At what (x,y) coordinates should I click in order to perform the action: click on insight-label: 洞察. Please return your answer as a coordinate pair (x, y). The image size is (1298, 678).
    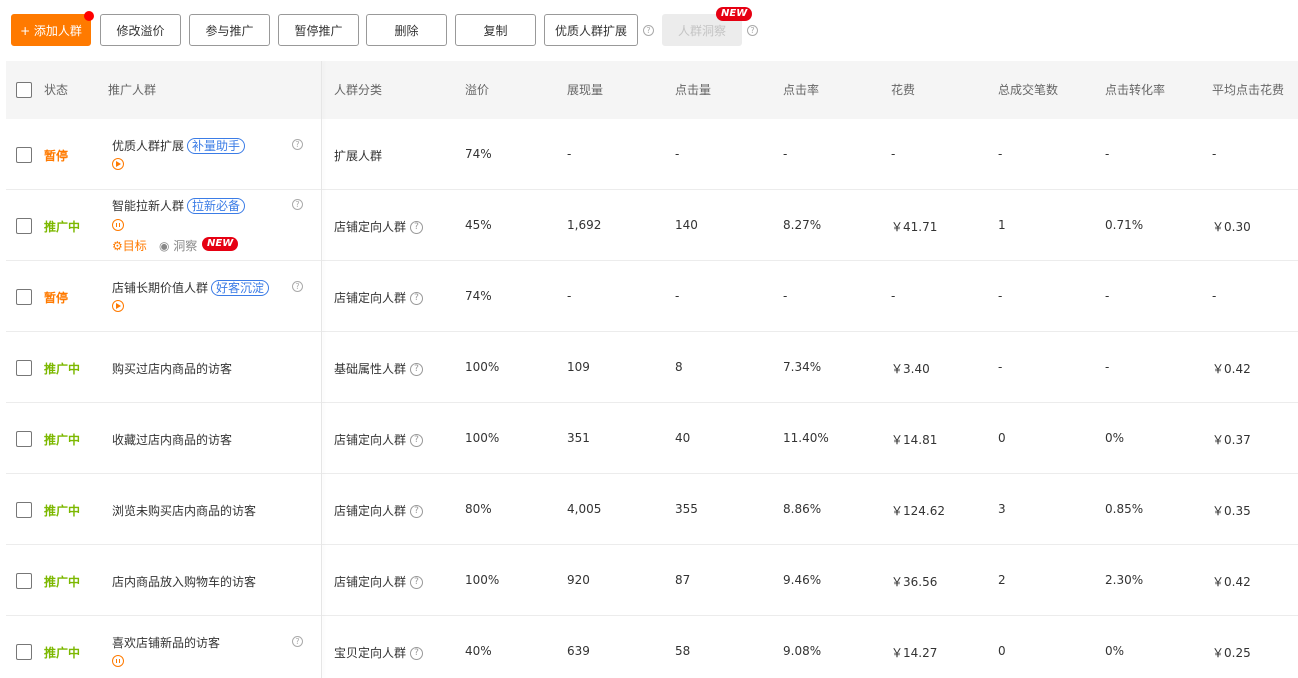
    Looking at the image, I should click on (185, 246).